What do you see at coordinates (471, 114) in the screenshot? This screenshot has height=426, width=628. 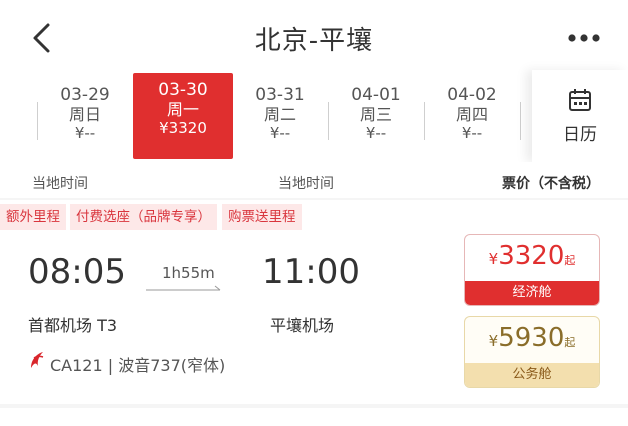 I see `weekday-label: 周四` at bounding box center [471, 114].